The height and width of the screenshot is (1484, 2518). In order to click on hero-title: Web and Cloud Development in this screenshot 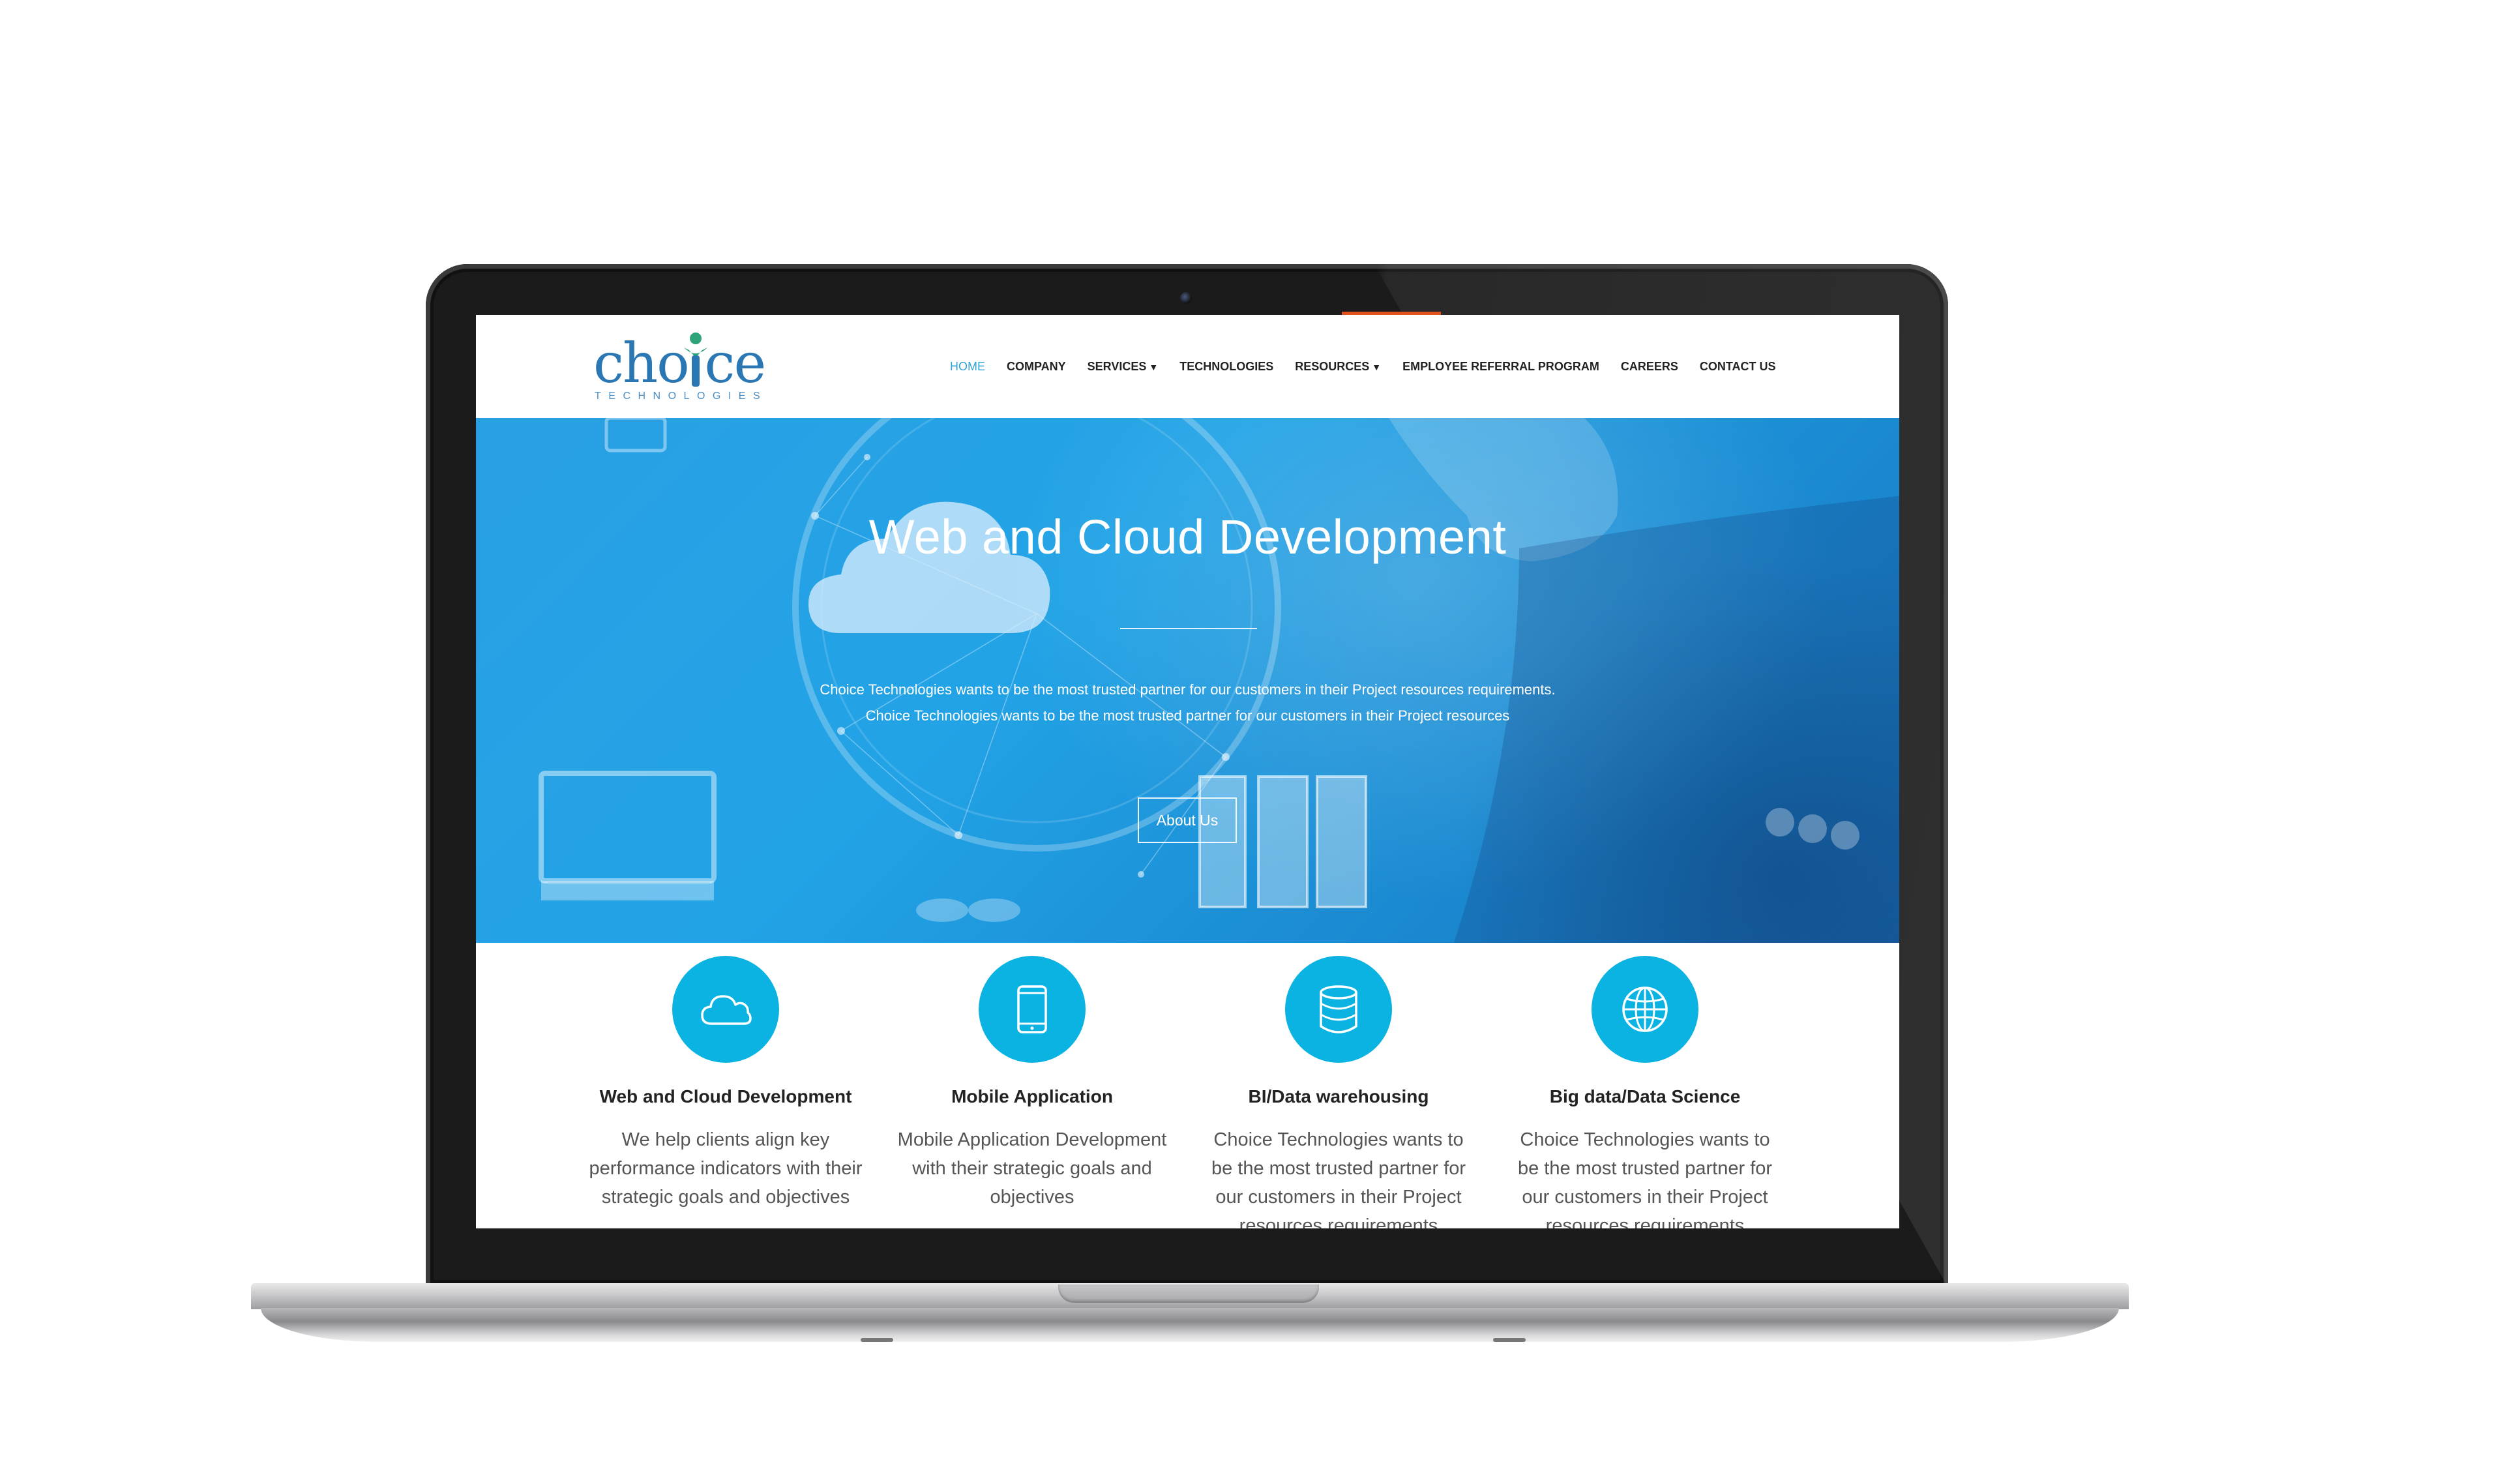, I will do `click(1187, 537)`.